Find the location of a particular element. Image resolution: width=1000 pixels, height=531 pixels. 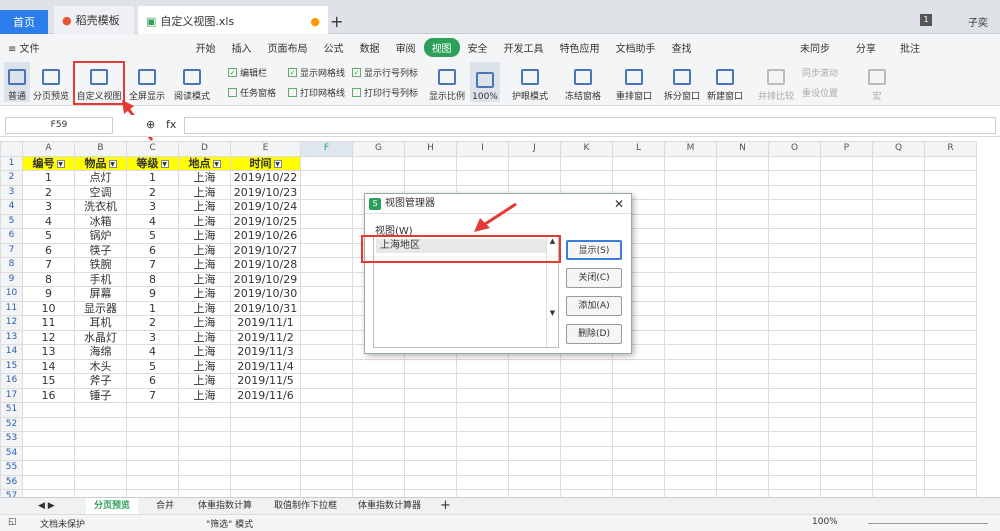

row-header: 14 is located at coordinates (11, 352).